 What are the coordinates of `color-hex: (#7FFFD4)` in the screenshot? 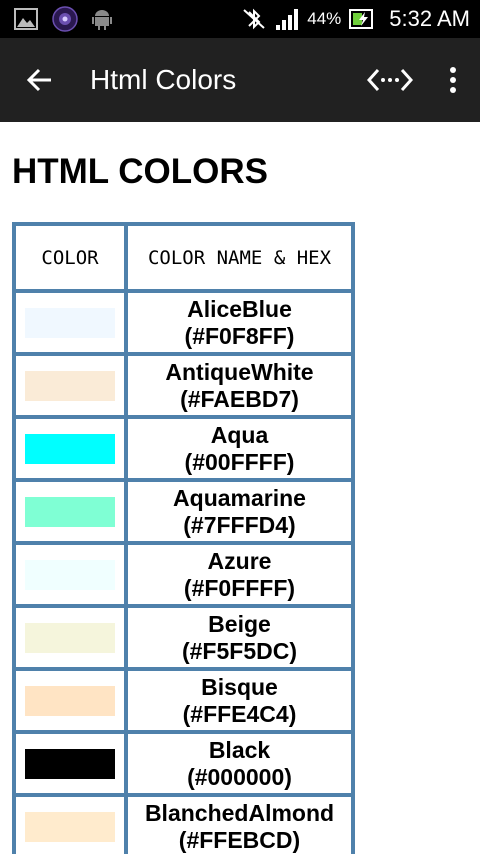 It's located at (239, 524).